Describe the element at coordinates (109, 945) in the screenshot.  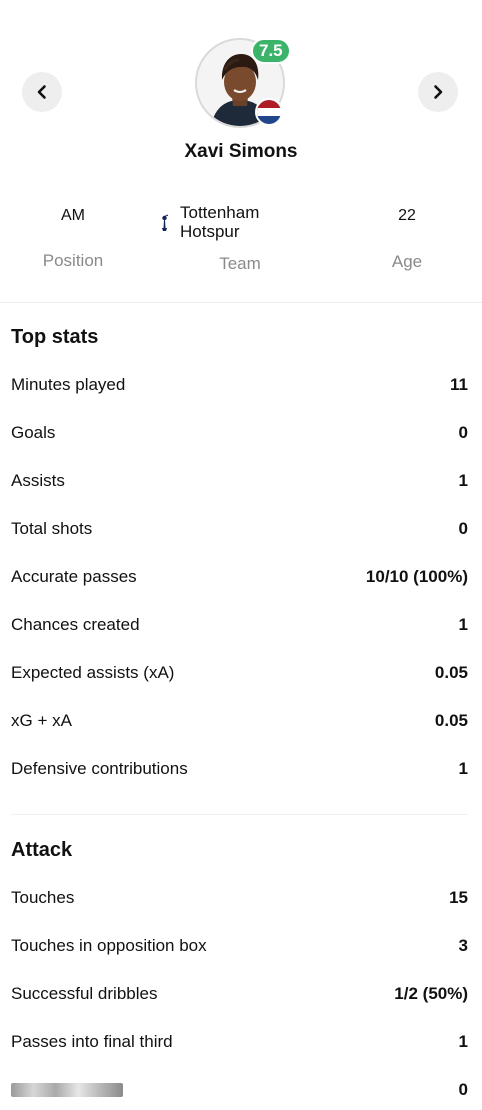
I see `stat-label: Touches in opposition box` at that location.